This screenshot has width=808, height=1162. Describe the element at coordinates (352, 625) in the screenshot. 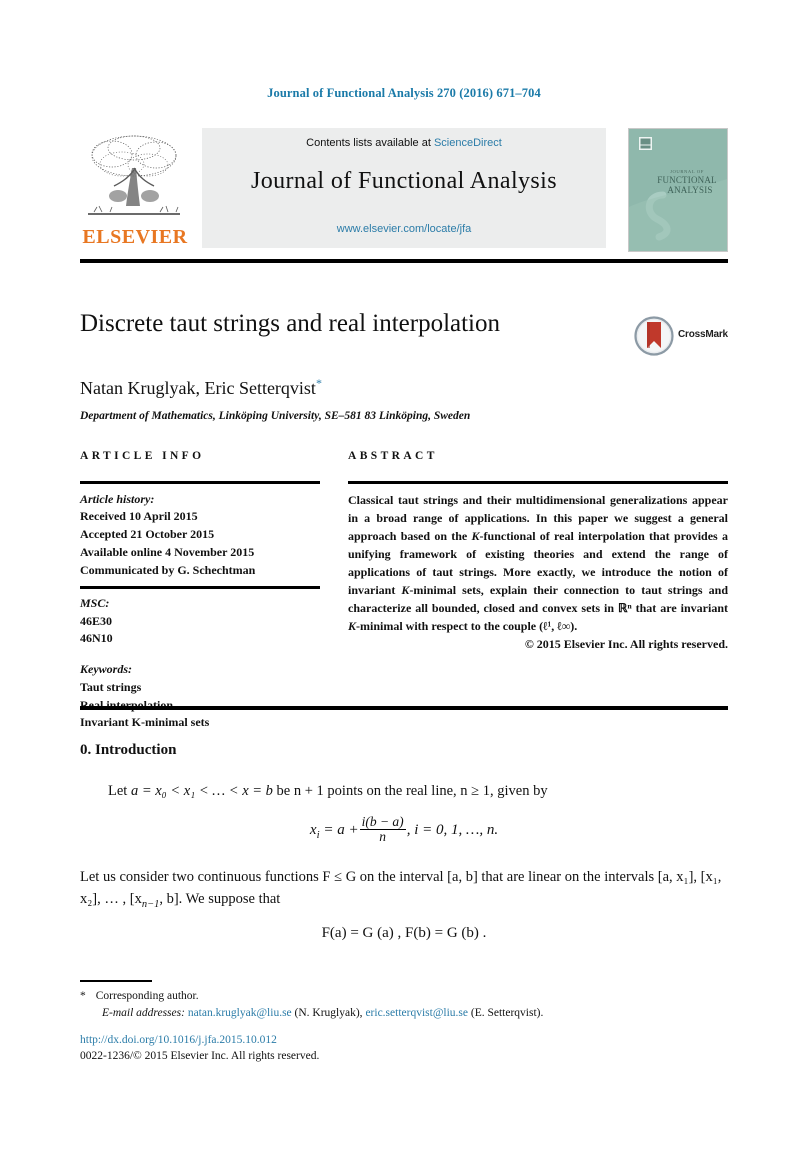

I see `abstract-k-minimal-2: K` at that location.